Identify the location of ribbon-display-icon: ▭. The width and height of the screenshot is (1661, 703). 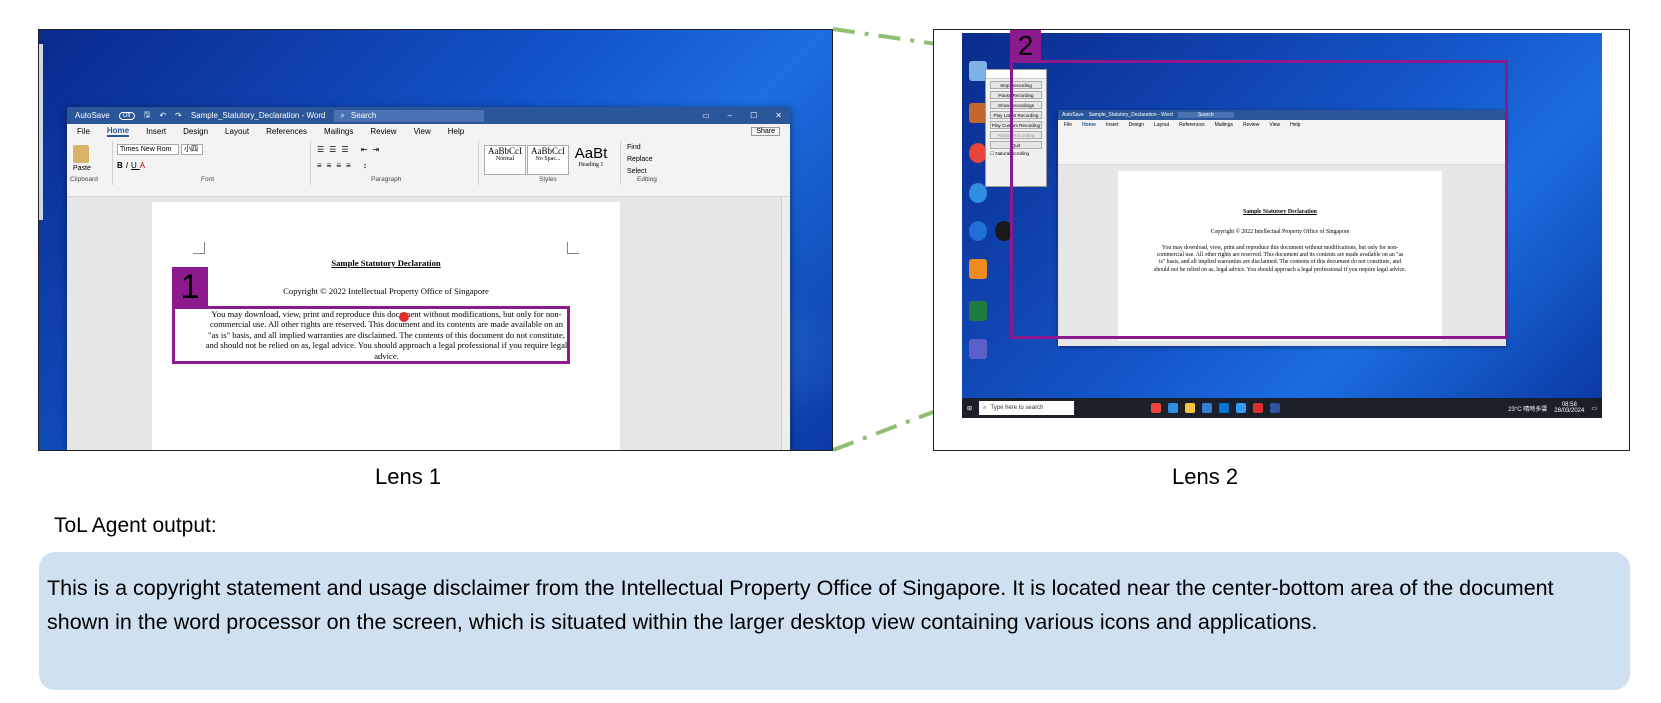
(706, 115).